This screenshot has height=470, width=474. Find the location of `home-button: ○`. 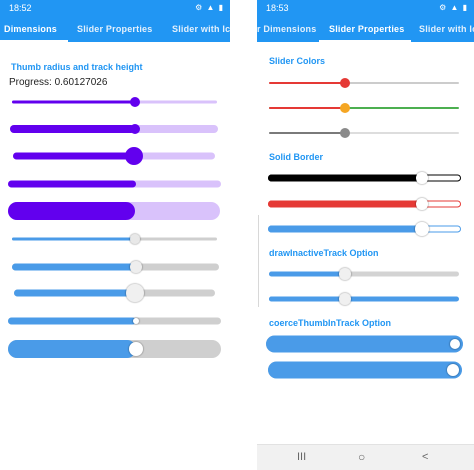

home-button: ○ is located at coordinates (361, 457).